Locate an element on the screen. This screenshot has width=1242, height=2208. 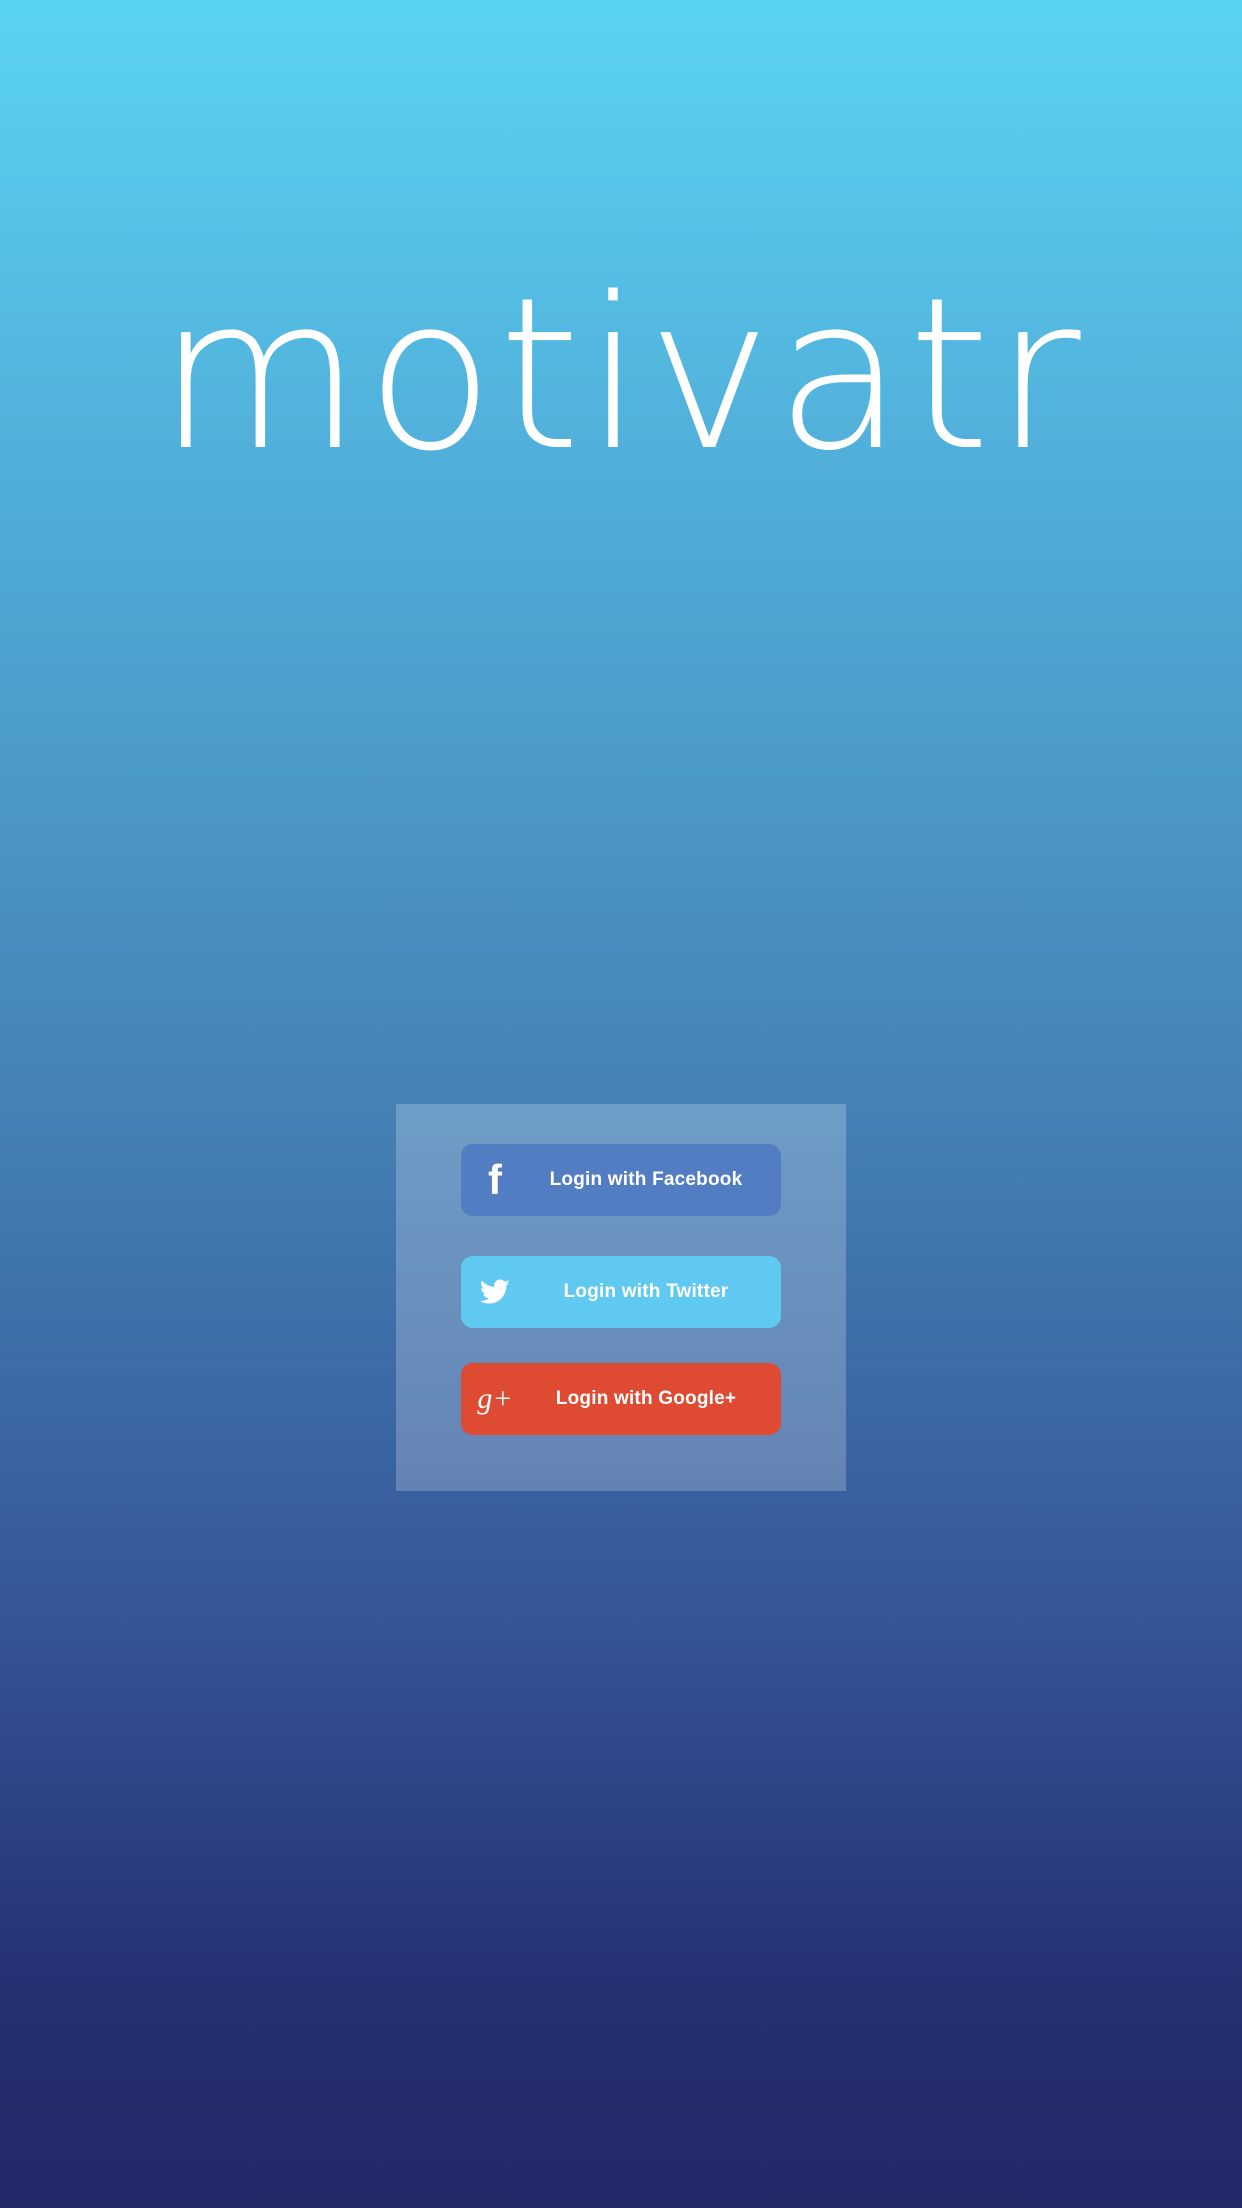
login-facebook-button: f Login with Facebook is located at coordinates (621, 1180).